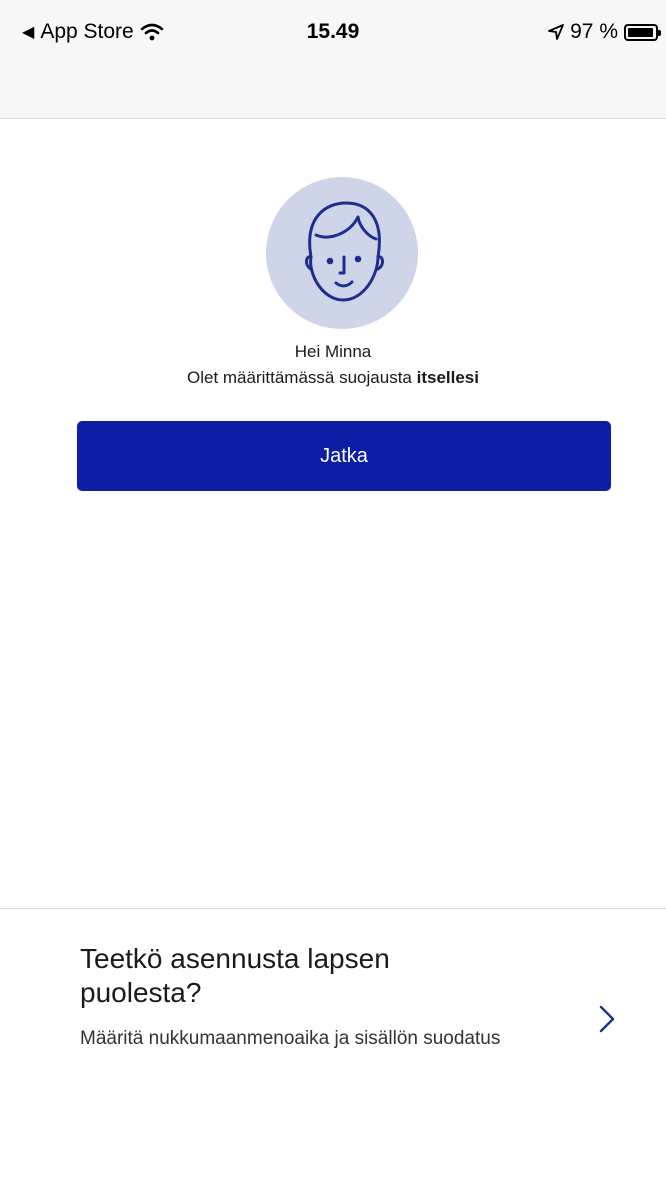  I want to click on child-option-title: Teetkö asennusta lapsen puolesta?, so click(235, 975).